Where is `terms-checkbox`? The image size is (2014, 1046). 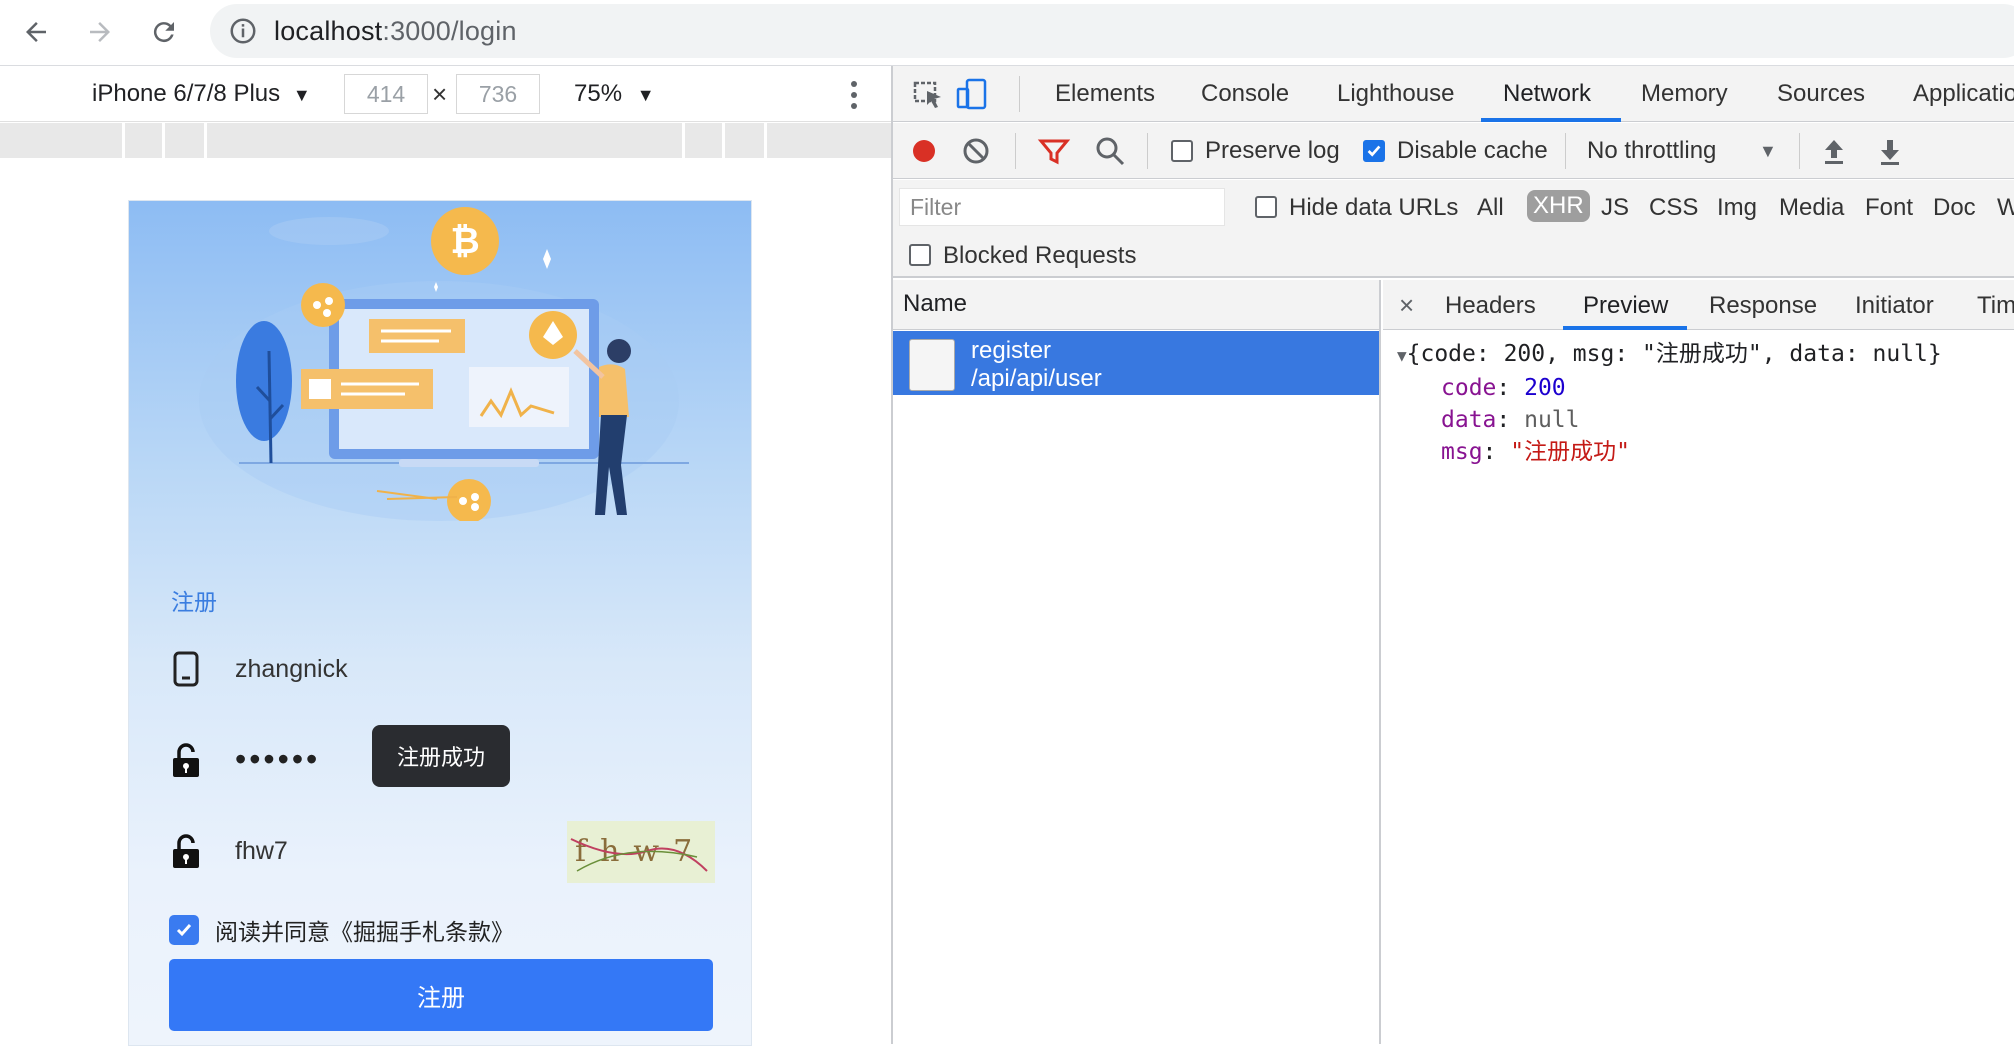
terms-checkbox is located at coordinates (184, 930).